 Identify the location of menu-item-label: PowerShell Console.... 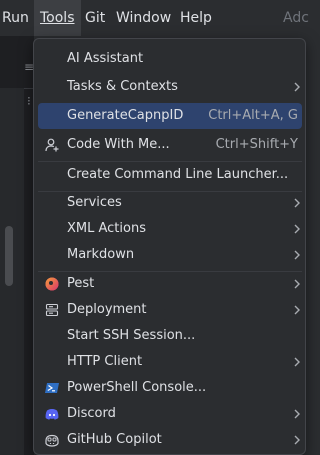
(137, 387).